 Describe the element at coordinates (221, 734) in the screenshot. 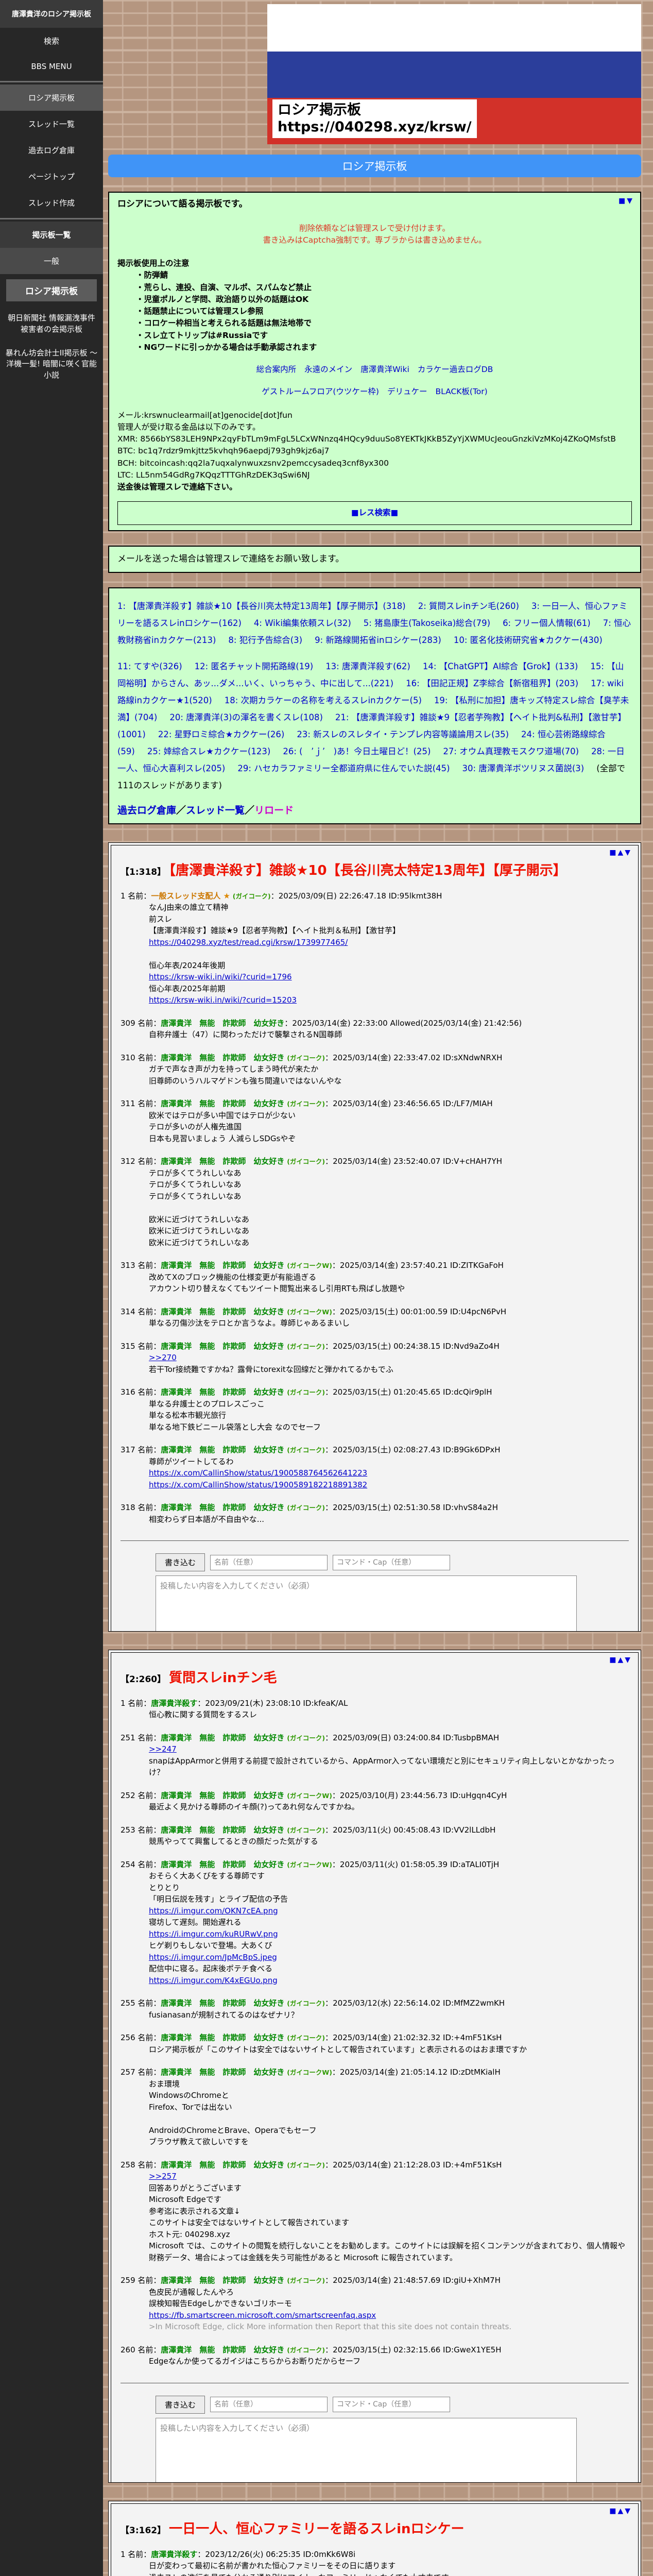

I see `thread-list-item-link: 22: 星野ロミ綜合★カクケー(26)` at that location.